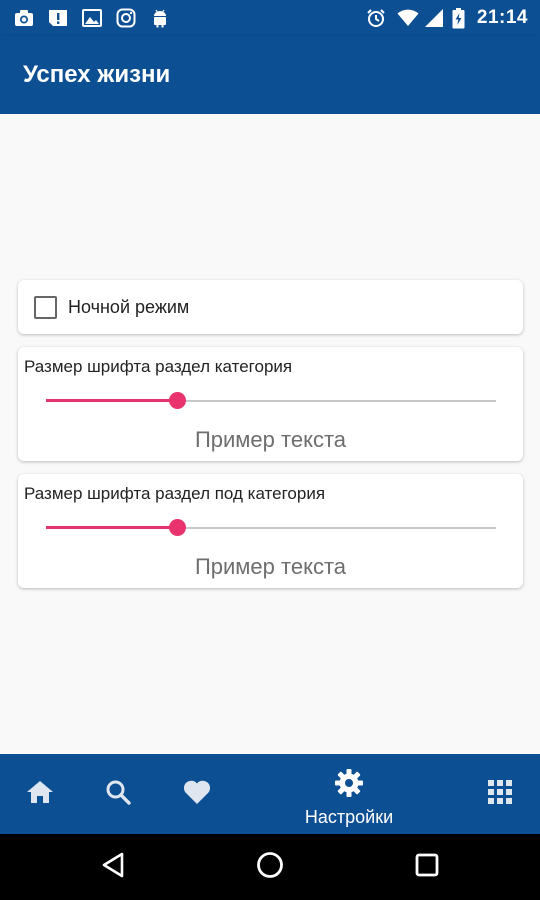 The height and width of the screenshot is (900, 540). I want to click on bottom-navigation: Настройки, so click(270, 794).